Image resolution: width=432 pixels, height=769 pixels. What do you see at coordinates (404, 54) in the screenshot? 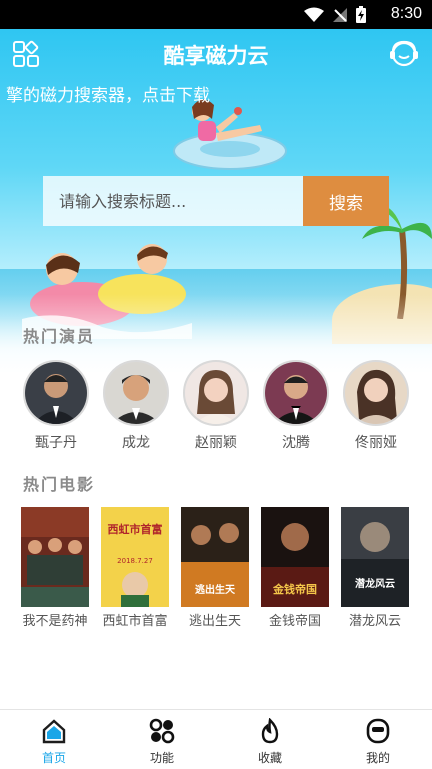
I see `customer-service-icon` at bounding box center [404, 54].